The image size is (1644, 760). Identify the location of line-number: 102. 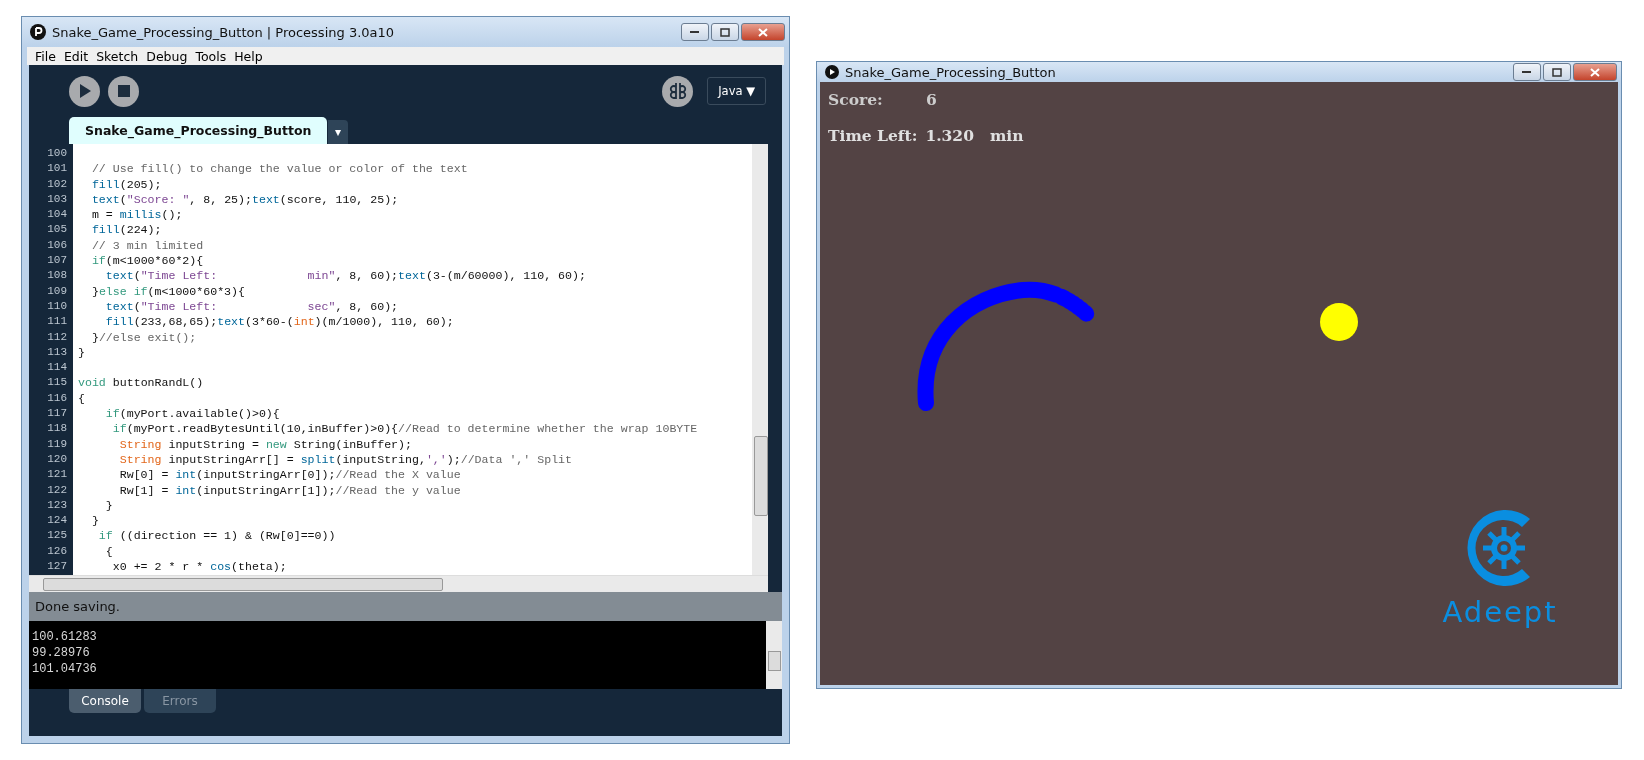
(57, 184).